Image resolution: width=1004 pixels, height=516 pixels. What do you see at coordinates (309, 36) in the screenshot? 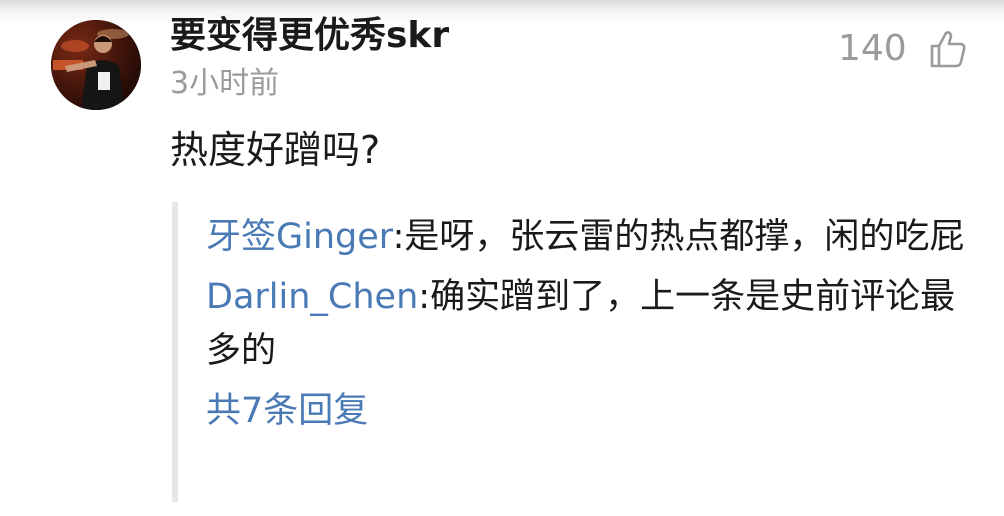
I see `username: 要变得更优秀skr` at bounding box center [309, 36].